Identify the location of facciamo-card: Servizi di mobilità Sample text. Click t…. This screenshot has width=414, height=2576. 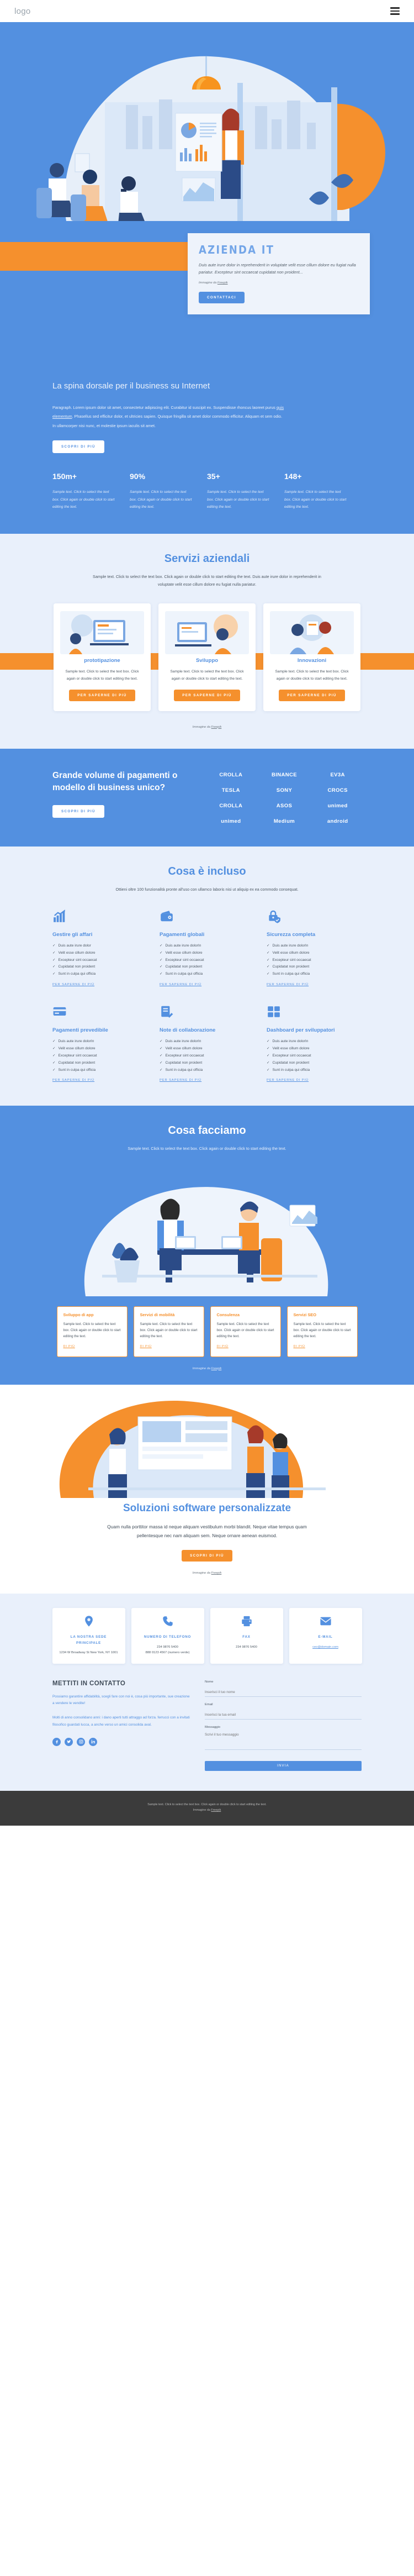
(169, 1331).